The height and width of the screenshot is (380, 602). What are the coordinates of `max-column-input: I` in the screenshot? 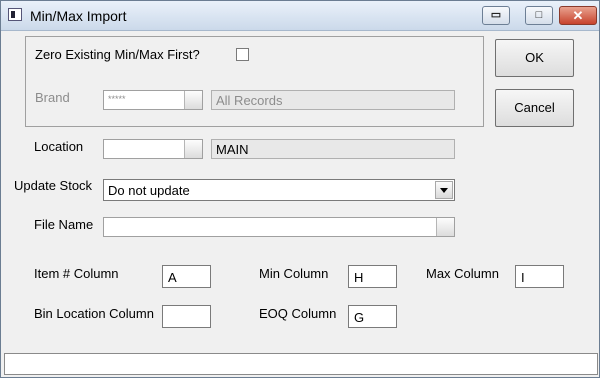 It's located at (539, 276).